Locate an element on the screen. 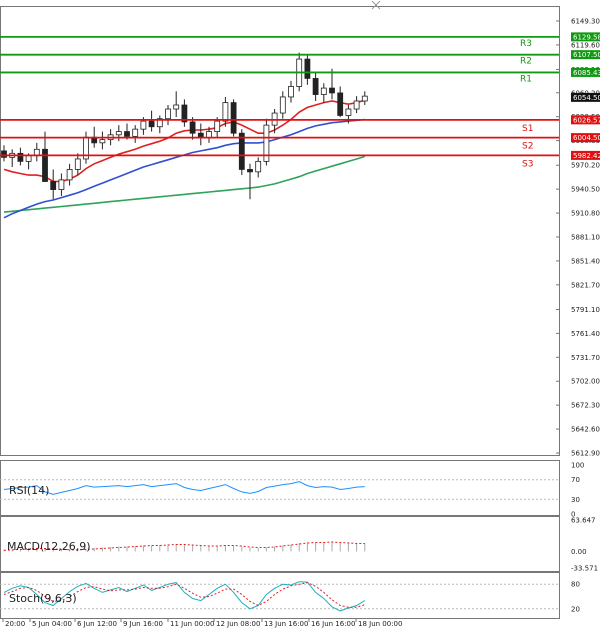 The height and width of the screenshot is (632, 600). level-price-label: 6026.57 is located at coordinates (586, 120).